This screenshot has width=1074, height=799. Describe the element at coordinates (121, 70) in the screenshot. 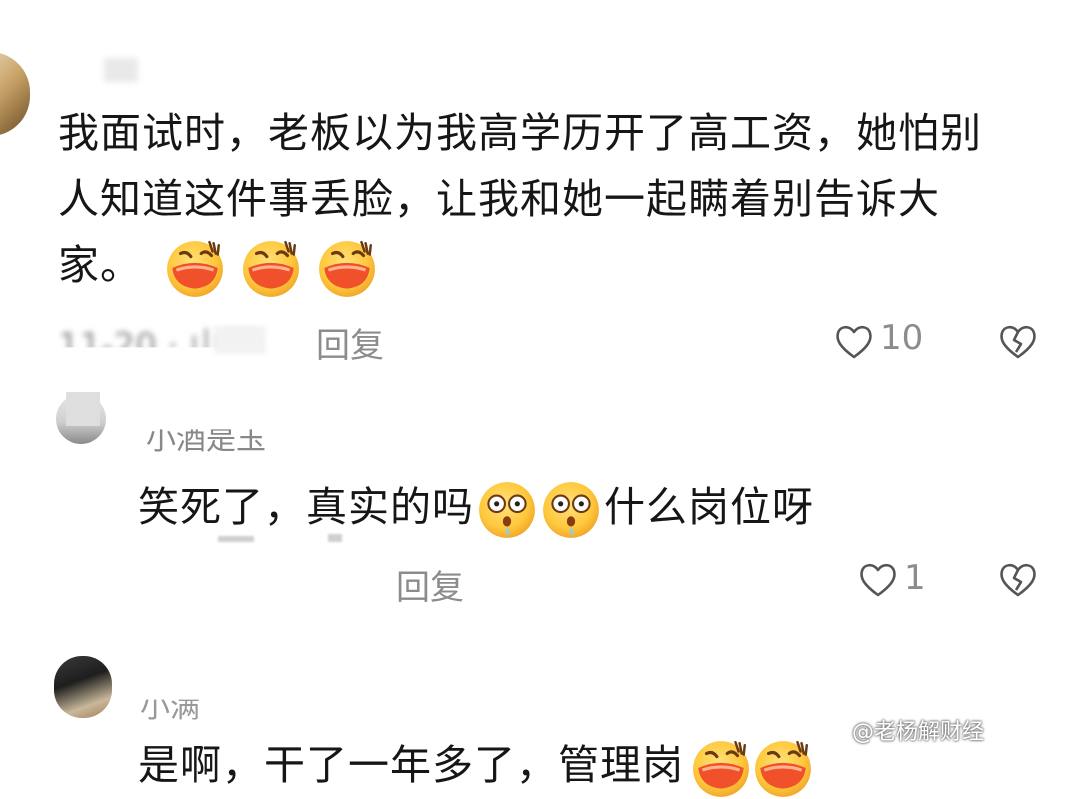

I see `username-blur` at that location.